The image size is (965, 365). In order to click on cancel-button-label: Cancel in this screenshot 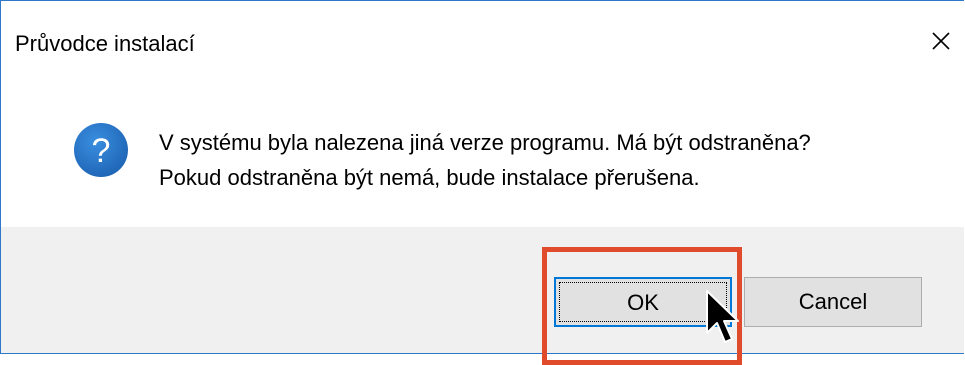, I will do `click(833, 301)`.